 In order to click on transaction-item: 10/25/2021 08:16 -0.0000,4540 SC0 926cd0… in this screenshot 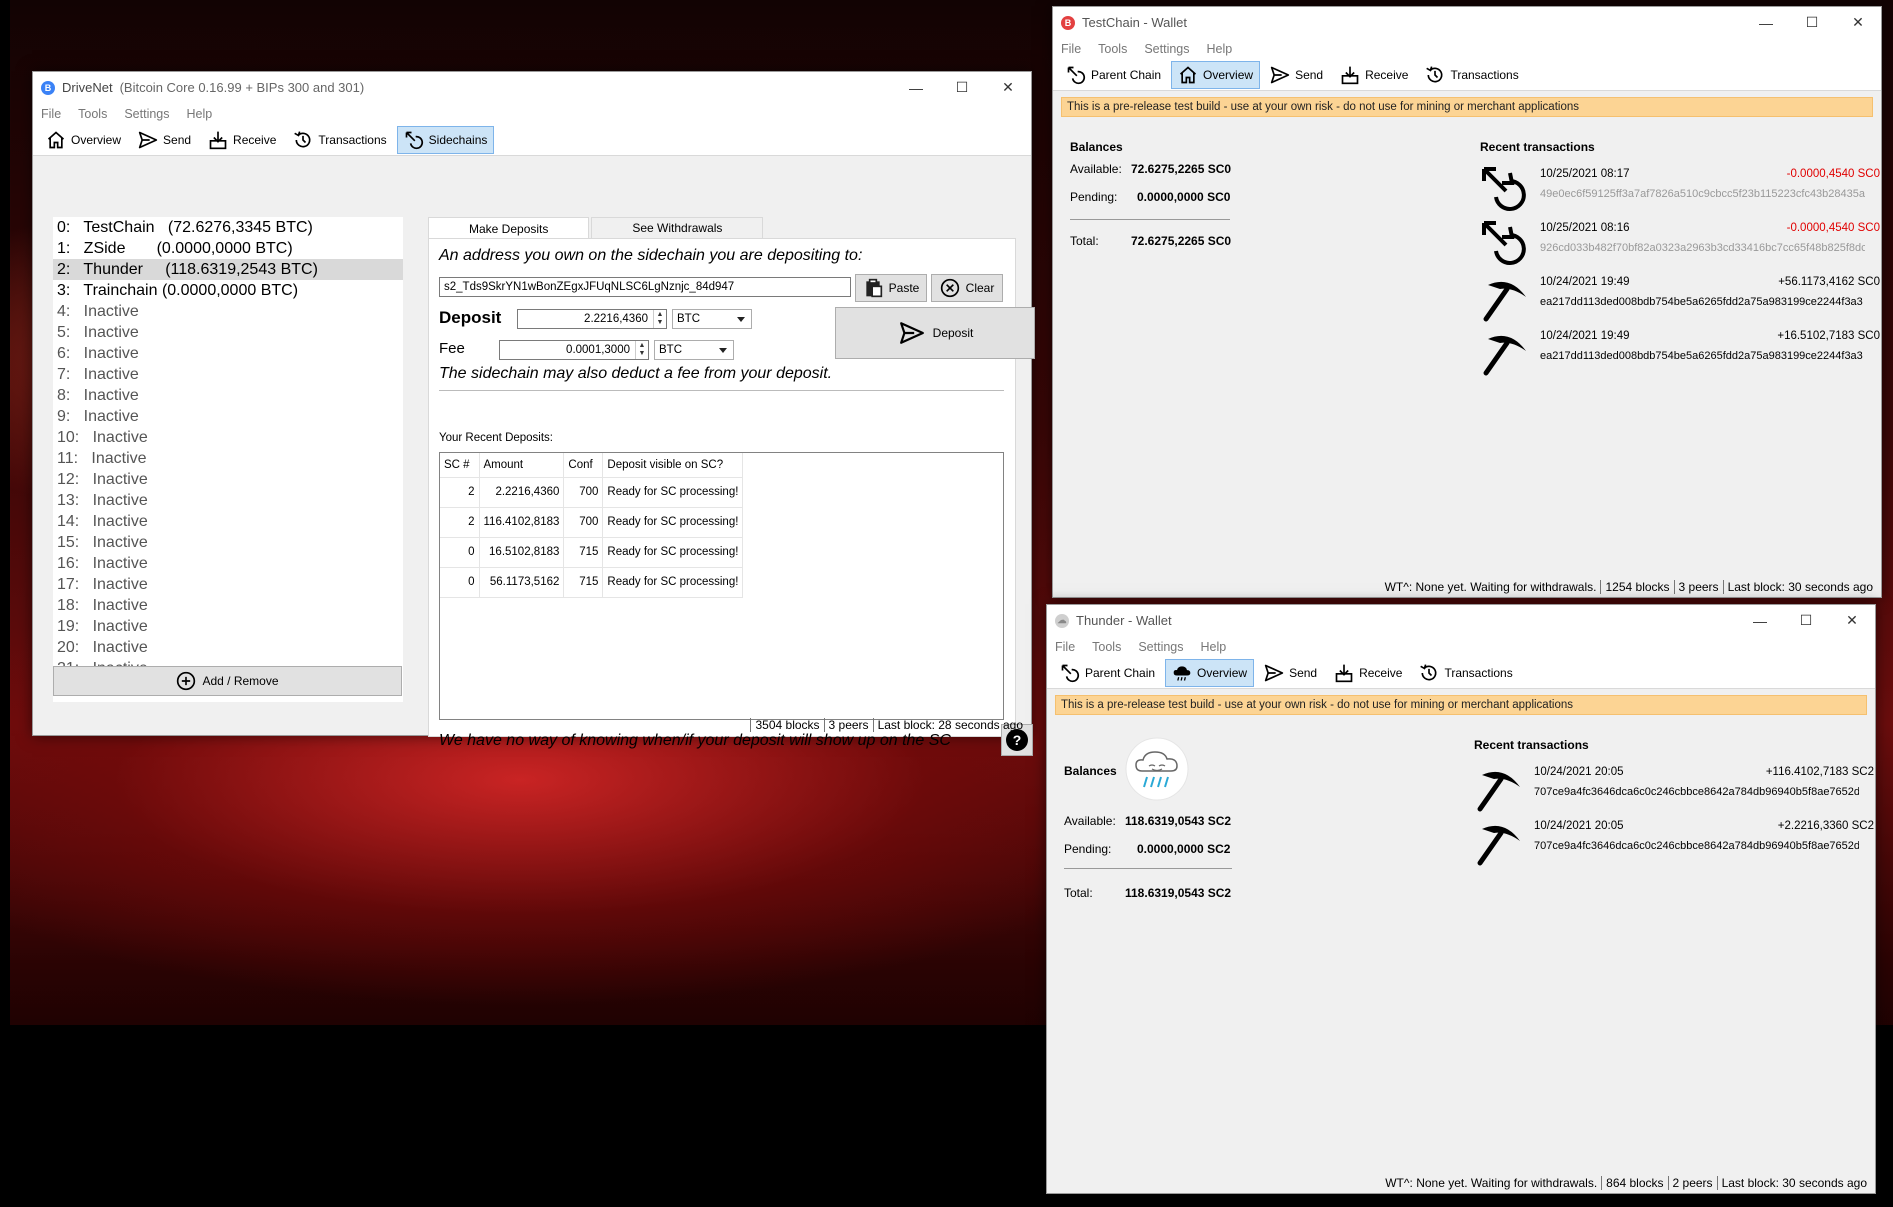, I will do `click(1680, 243)`.